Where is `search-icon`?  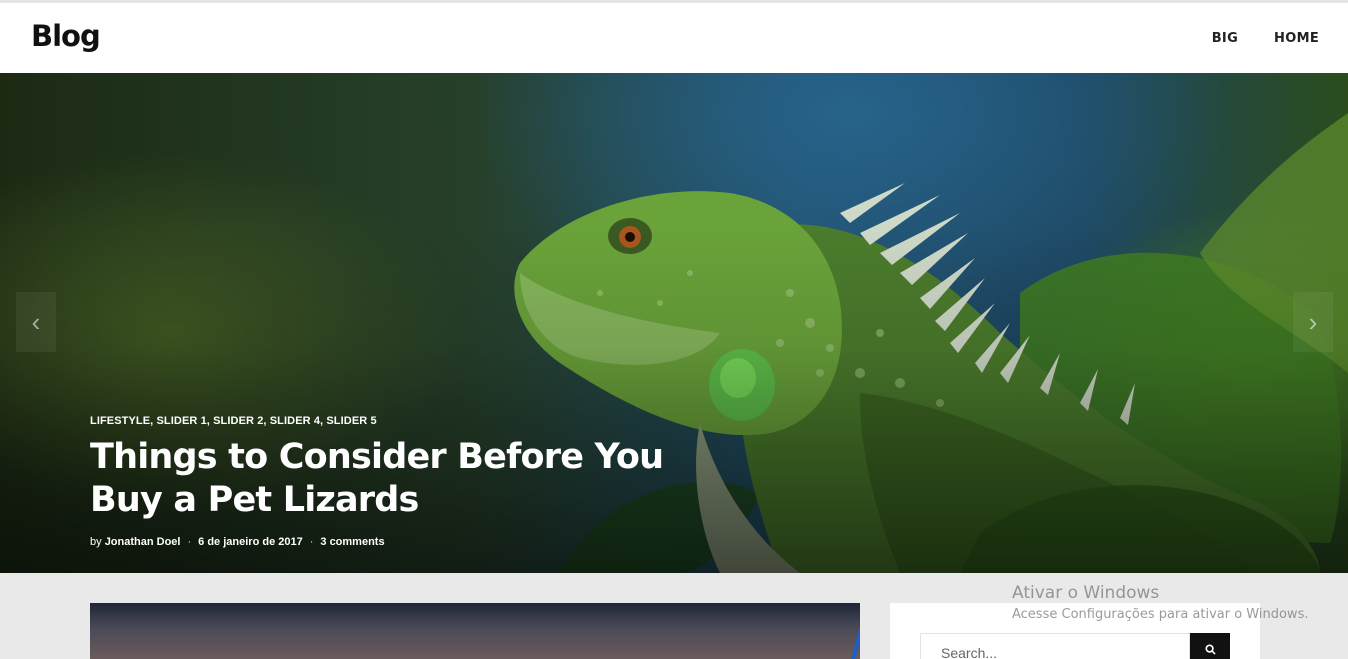
search-icon is located at coordinates (1210, 649).